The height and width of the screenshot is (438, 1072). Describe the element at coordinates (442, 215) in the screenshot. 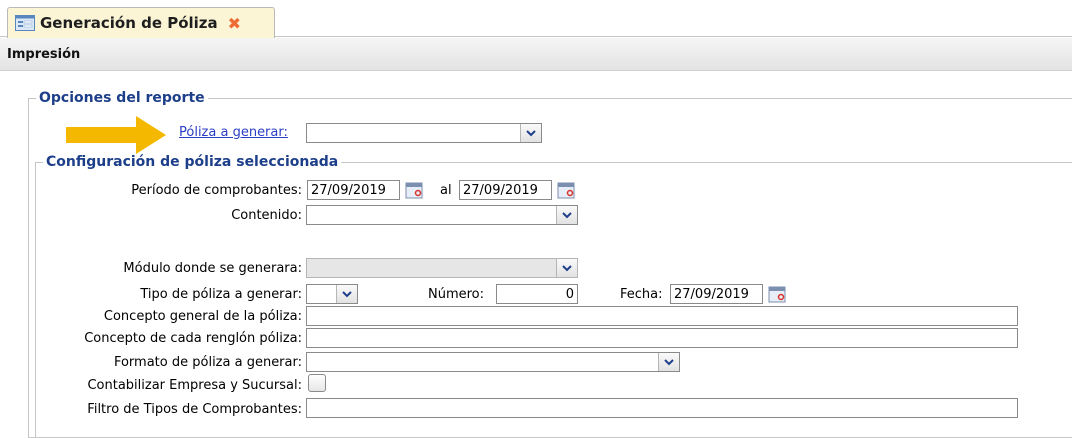

I see `content-select` at that location.